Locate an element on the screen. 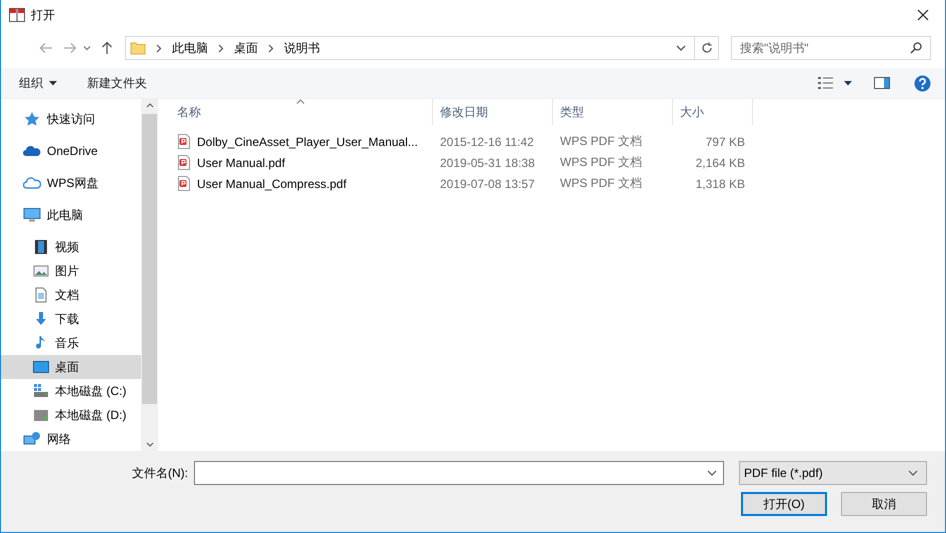 The height and width of the screenshot is (533, 946). monitor-icon is located at coordinates (32, 215).